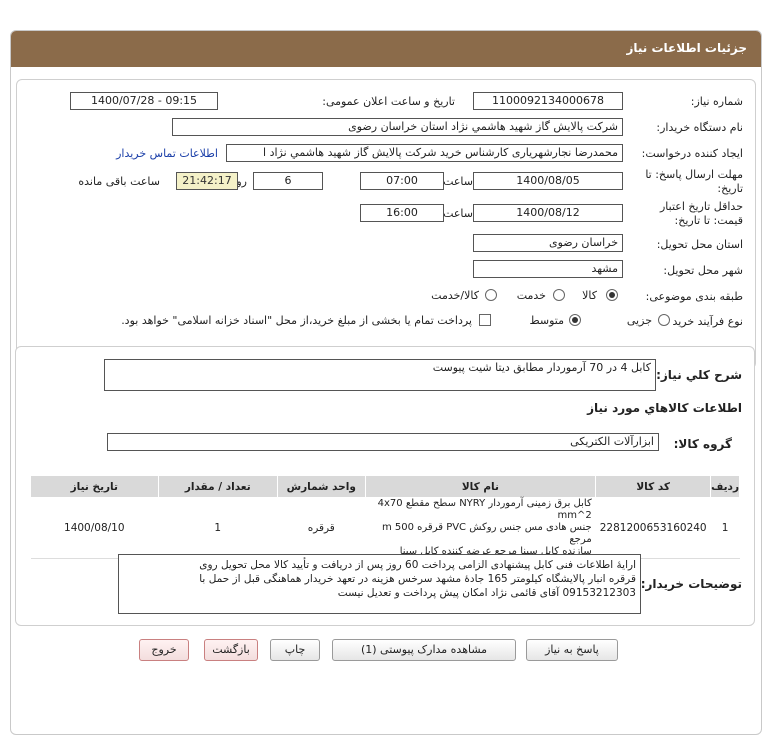  I want to click on remaining-time-label: ساعت باقی مانده, so click(119, 181).